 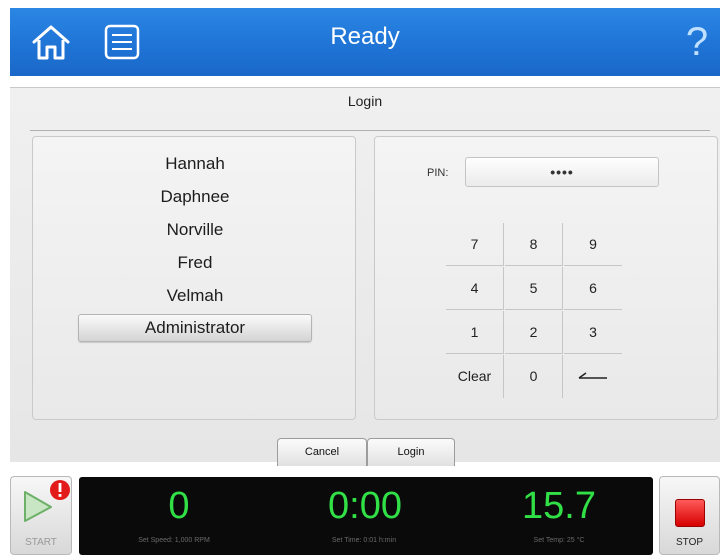 What do you see at coordinates (195, 263) in the screenshot?
I see `user-item-fred: Fred` at bounding box center [195, 263].